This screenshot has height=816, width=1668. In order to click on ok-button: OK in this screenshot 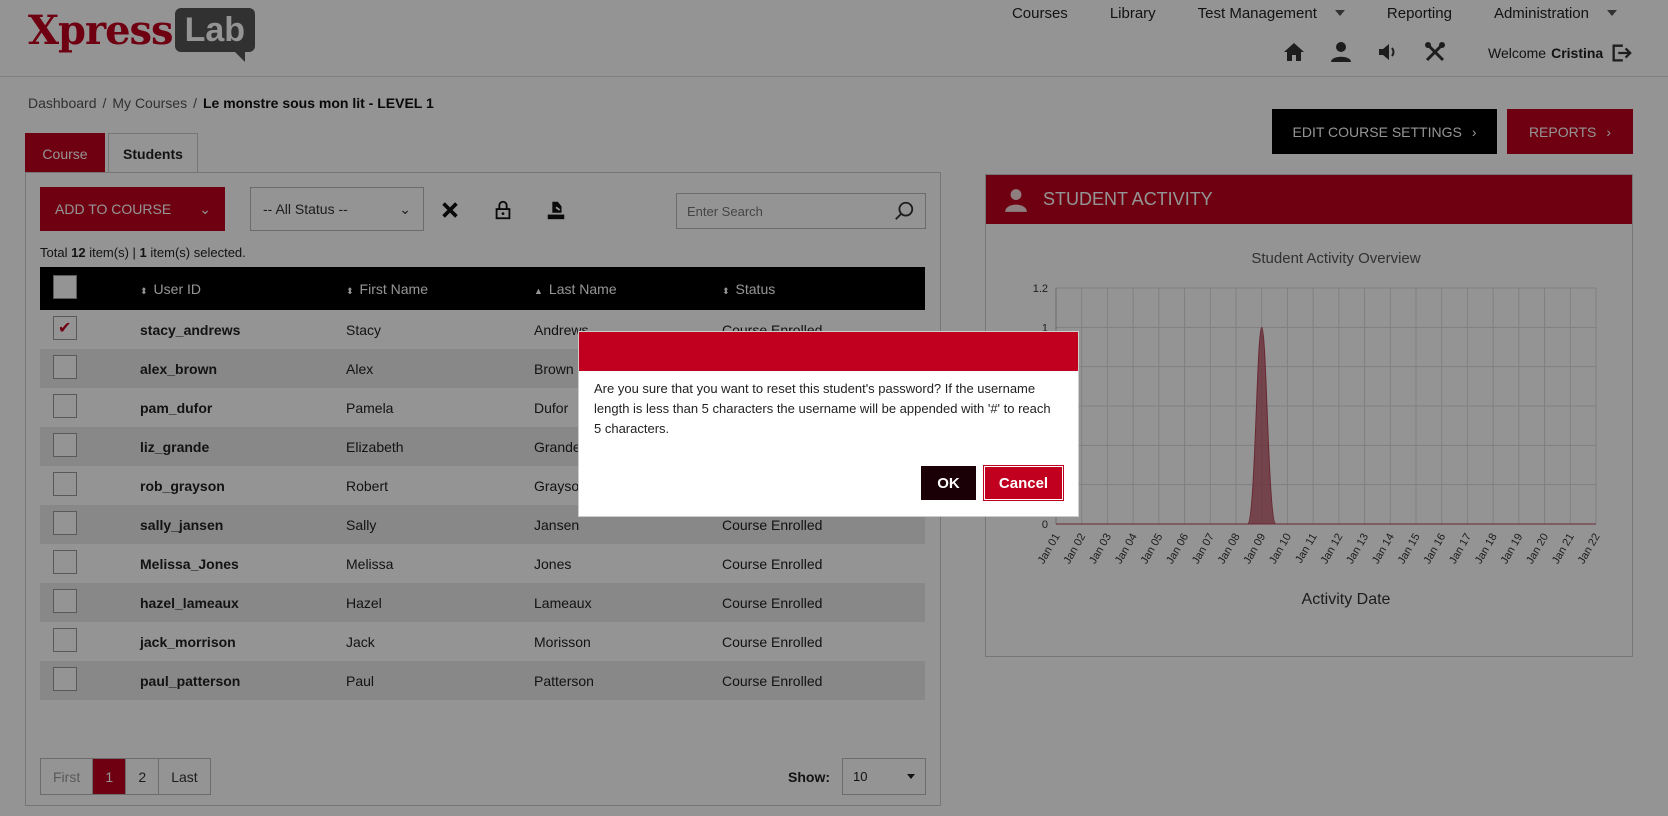, I will do `click(948, 483)`.